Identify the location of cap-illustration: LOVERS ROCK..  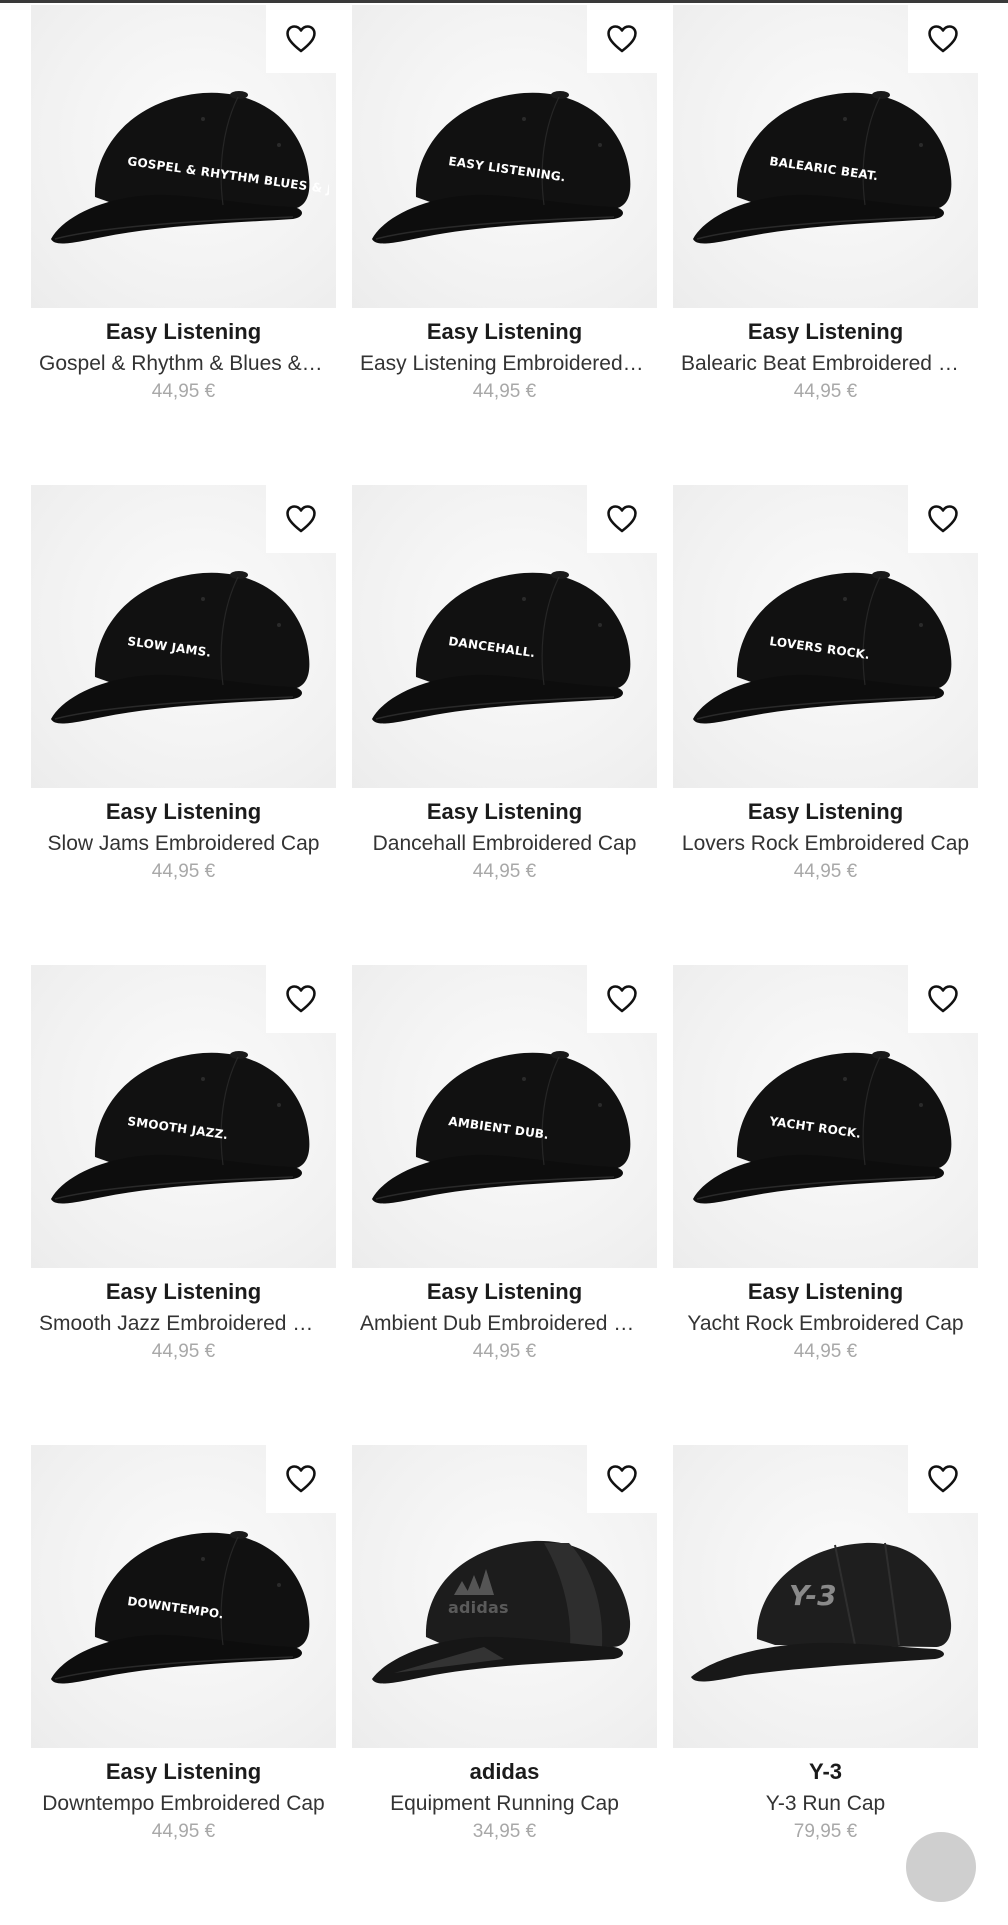
(822, 647).